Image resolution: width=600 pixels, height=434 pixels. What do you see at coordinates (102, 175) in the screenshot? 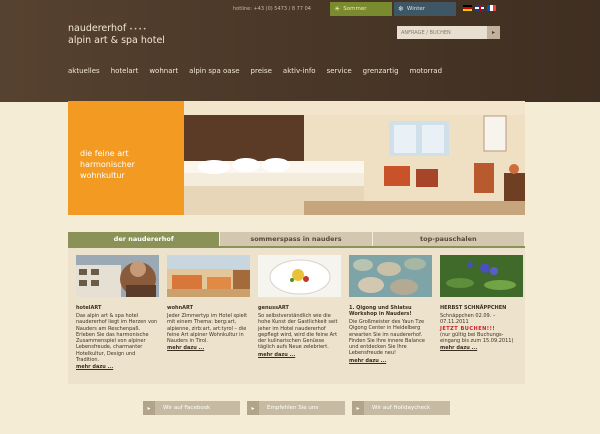
I see `hero-line-3: wohnkultur` at bounding box center [102, 175].